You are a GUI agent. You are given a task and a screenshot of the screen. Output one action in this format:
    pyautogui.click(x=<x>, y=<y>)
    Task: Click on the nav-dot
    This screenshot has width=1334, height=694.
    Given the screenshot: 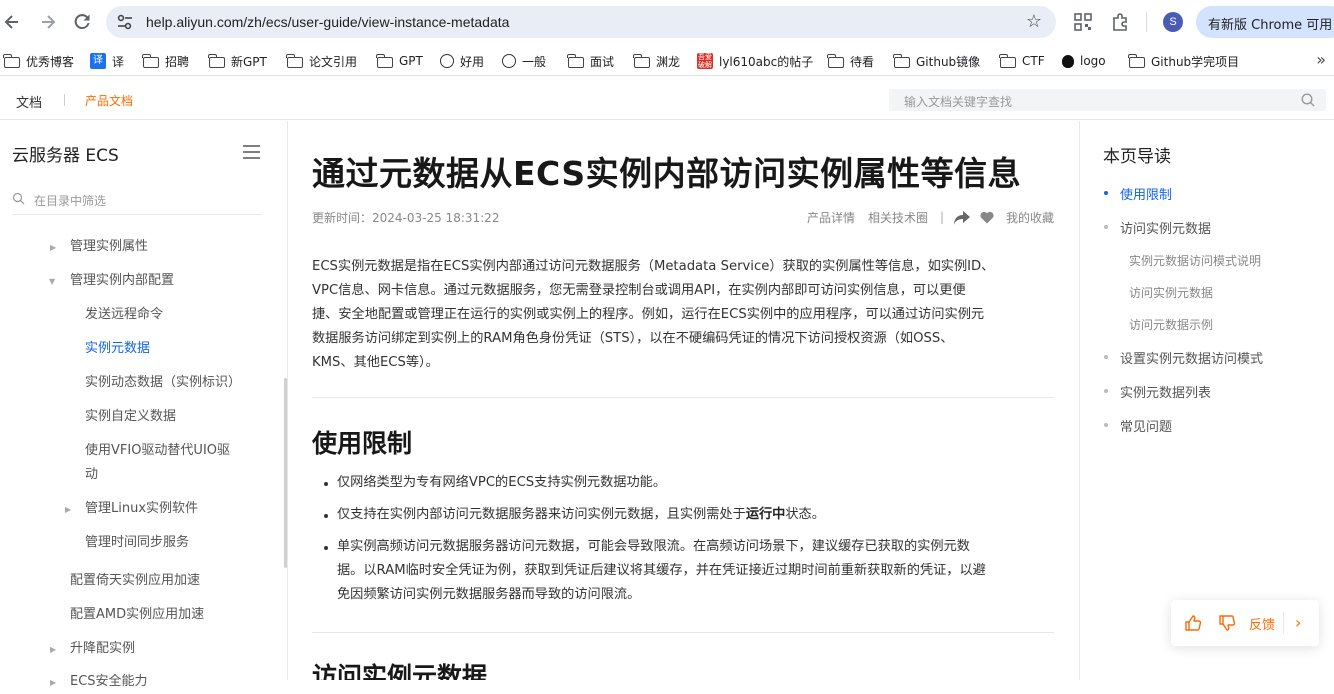 What is the action you would take?
    pyautogui.click(x=1106, y=357)
    